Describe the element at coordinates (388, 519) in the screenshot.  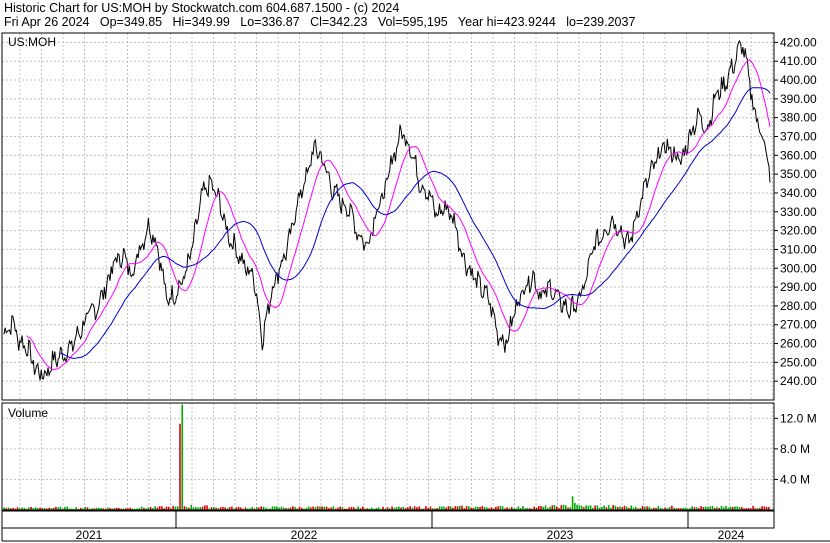
I see `year-axis-frame` at that location.